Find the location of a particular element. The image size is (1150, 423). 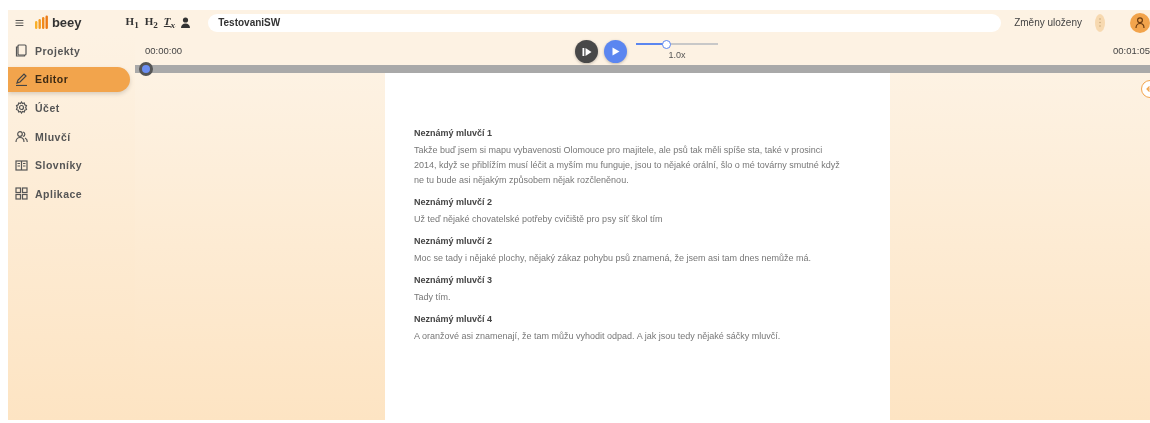

sidebar-item: Aplikace is located at coordinates (69, 194).